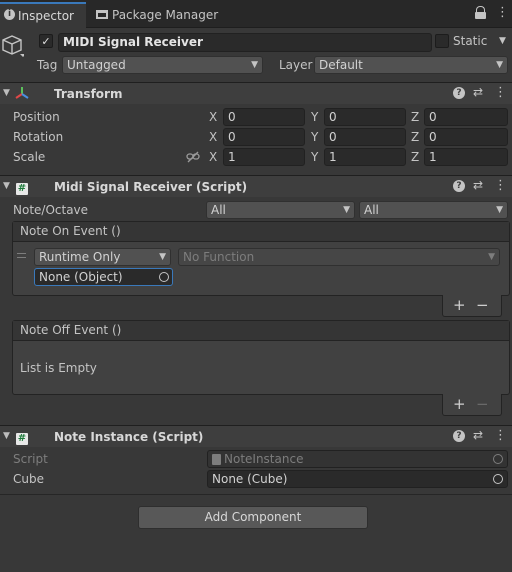 Image resolution: width=512 pixels, height=572 pixels. I want to click on cube-label: Cube, so click(28, 479).